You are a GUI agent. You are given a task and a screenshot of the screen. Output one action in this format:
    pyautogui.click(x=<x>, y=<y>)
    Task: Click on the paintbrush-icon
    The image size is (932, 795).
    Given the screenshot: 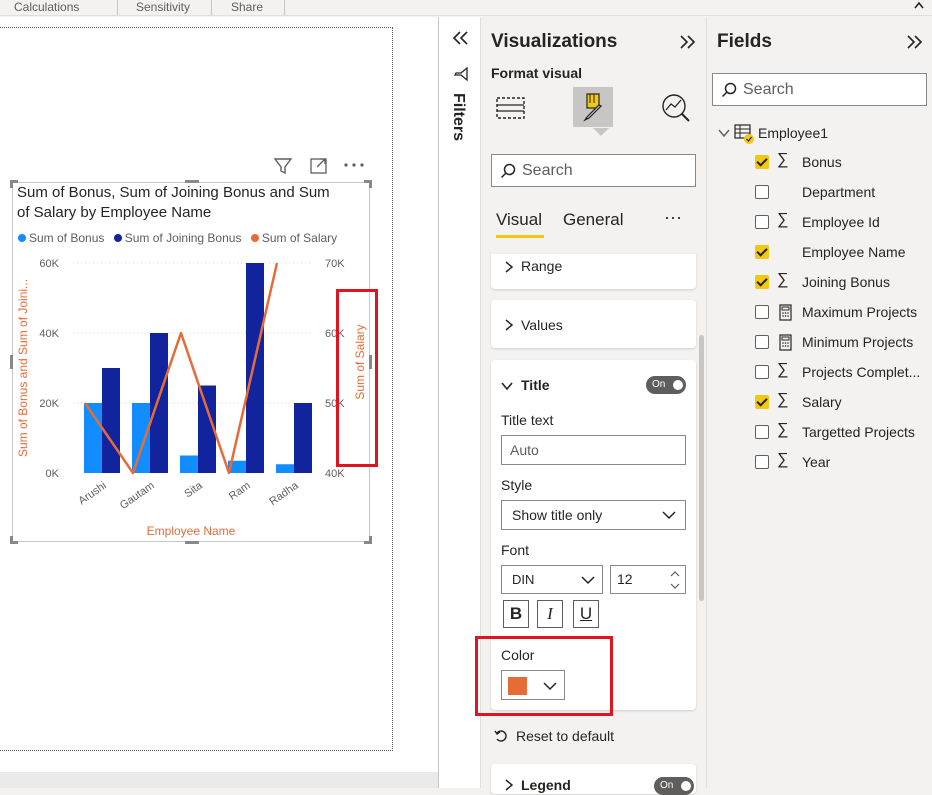 What is the action you would take?
    pyautogui.click(x=593, y=107)
    